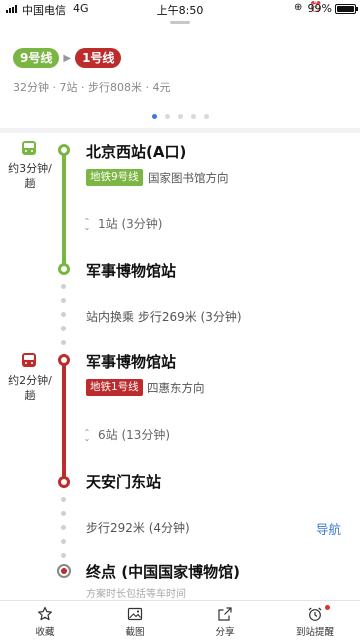 This screenshot has width=360, height=640. What do you see at coordinates (131, 361) in the screenshot?
I see `board-station: 军事博物馆站` at bounding box center [131, 361].